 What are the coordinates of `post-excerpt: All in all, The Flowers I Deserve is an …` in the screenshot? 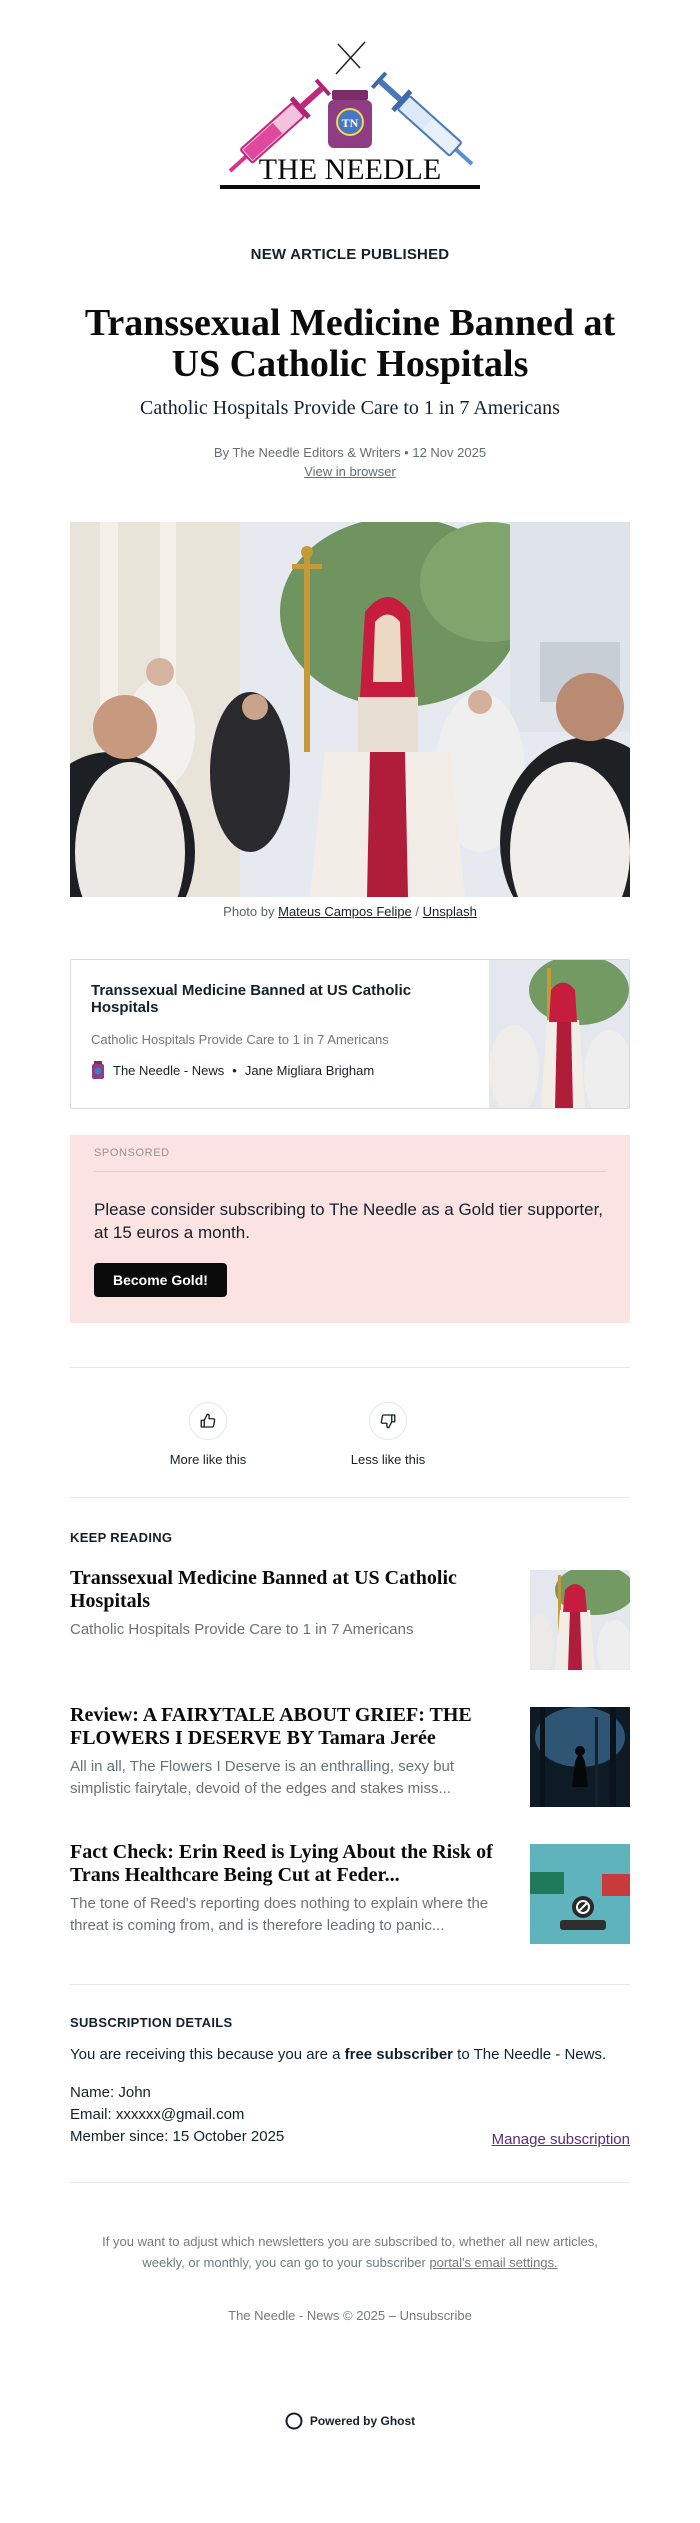 It's located at (262, 1777).